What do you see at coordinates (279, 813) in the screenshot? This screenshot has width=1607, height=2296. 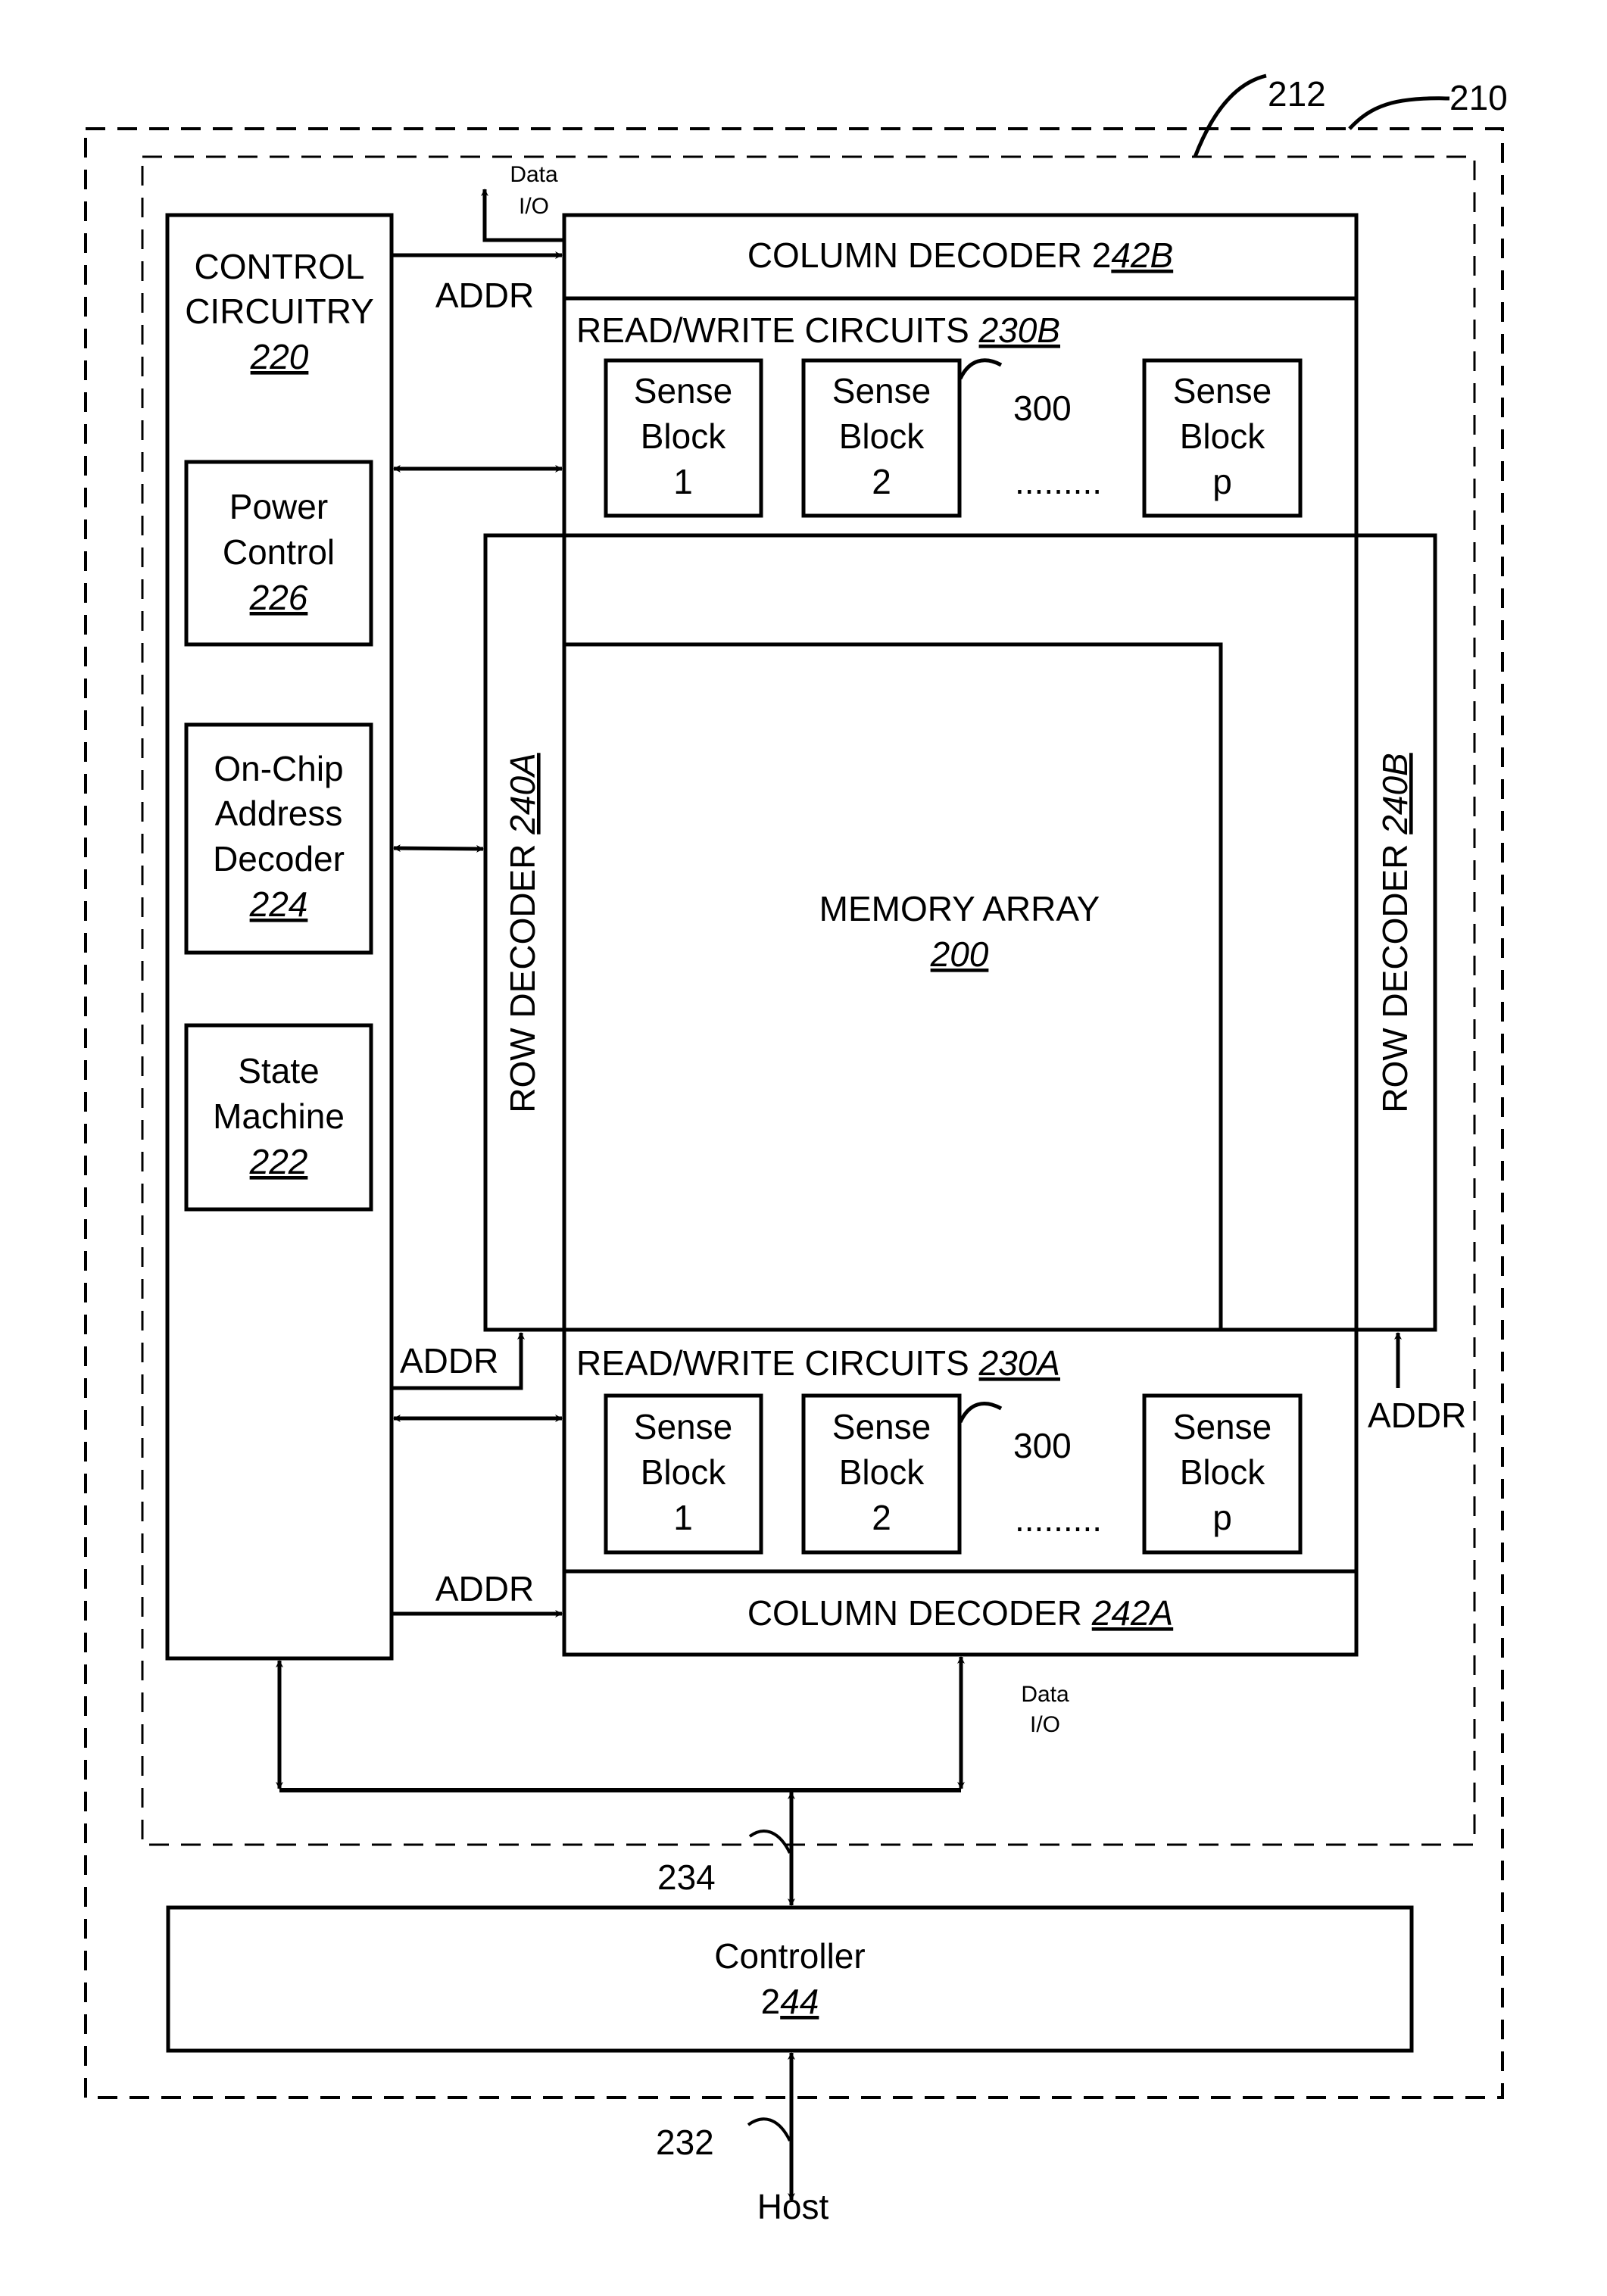 I see `address-decoder-line2: Address` at bounding box center [279, 813].